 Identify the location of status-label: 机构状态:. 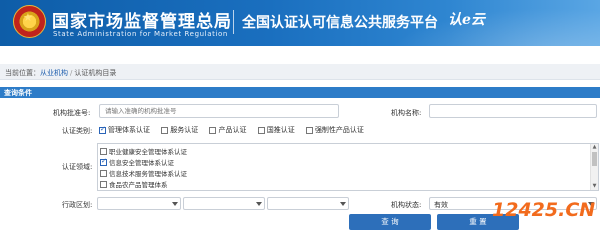
(406, 205).